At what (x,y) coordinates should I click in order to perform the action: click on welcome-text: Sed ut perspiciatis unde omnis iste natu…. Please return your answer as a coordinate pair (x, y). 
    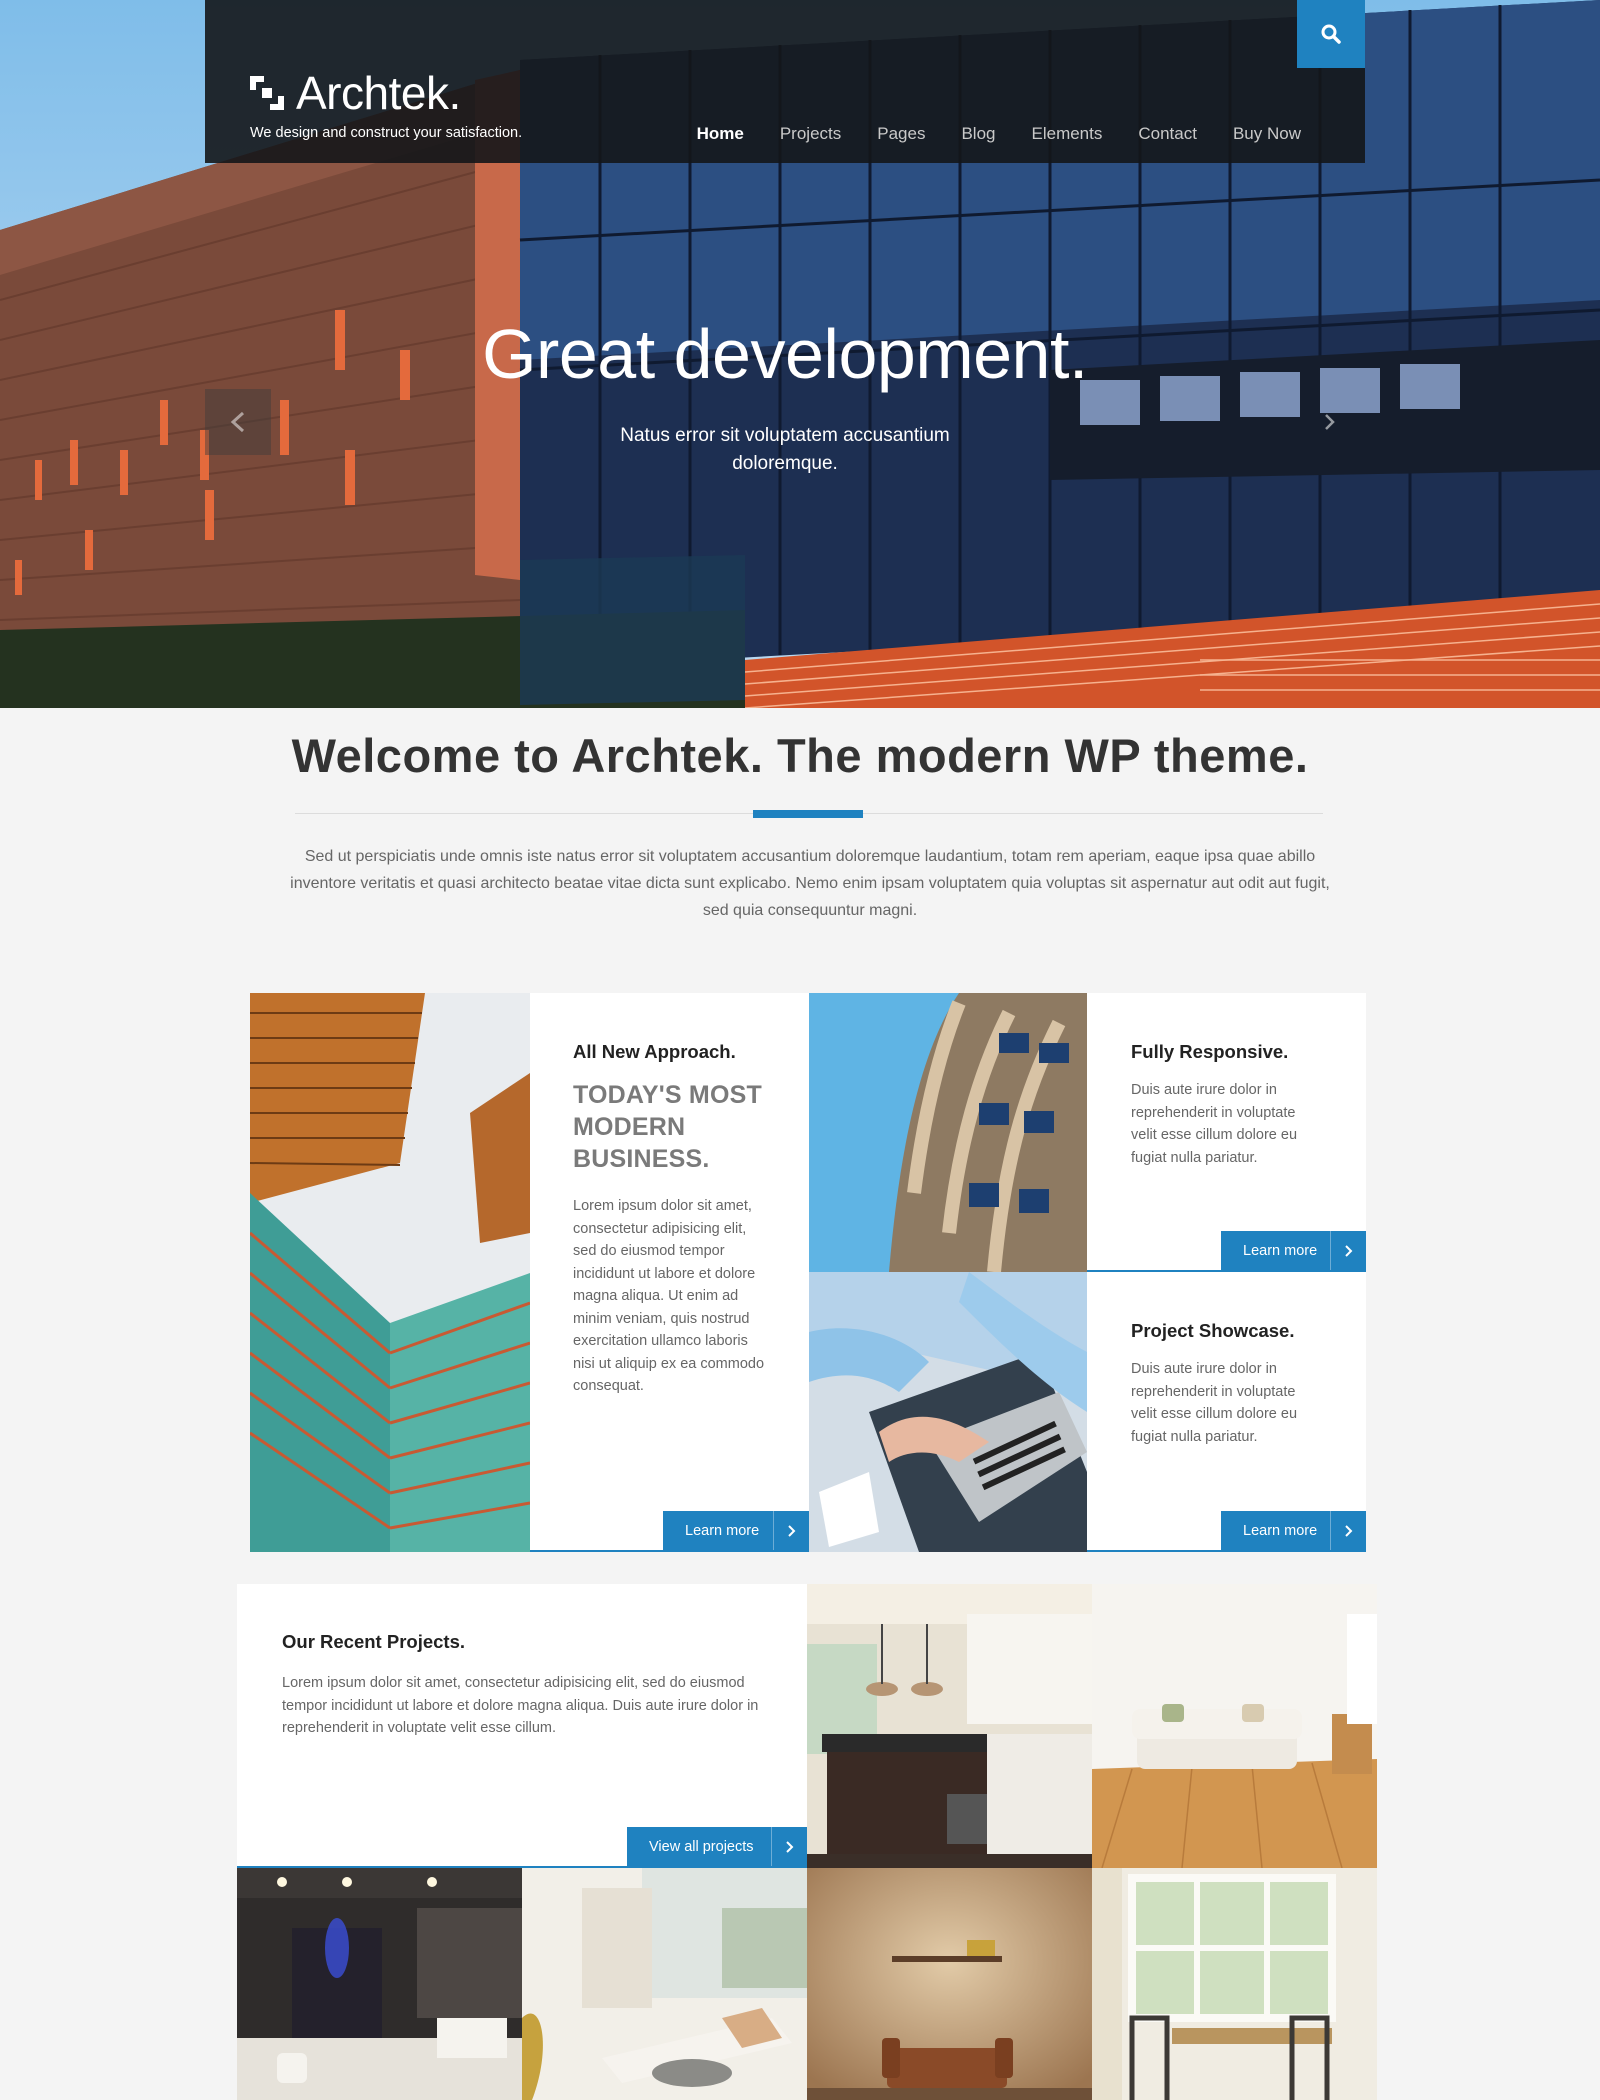
    Looking at the image, I should click on (810, 883).